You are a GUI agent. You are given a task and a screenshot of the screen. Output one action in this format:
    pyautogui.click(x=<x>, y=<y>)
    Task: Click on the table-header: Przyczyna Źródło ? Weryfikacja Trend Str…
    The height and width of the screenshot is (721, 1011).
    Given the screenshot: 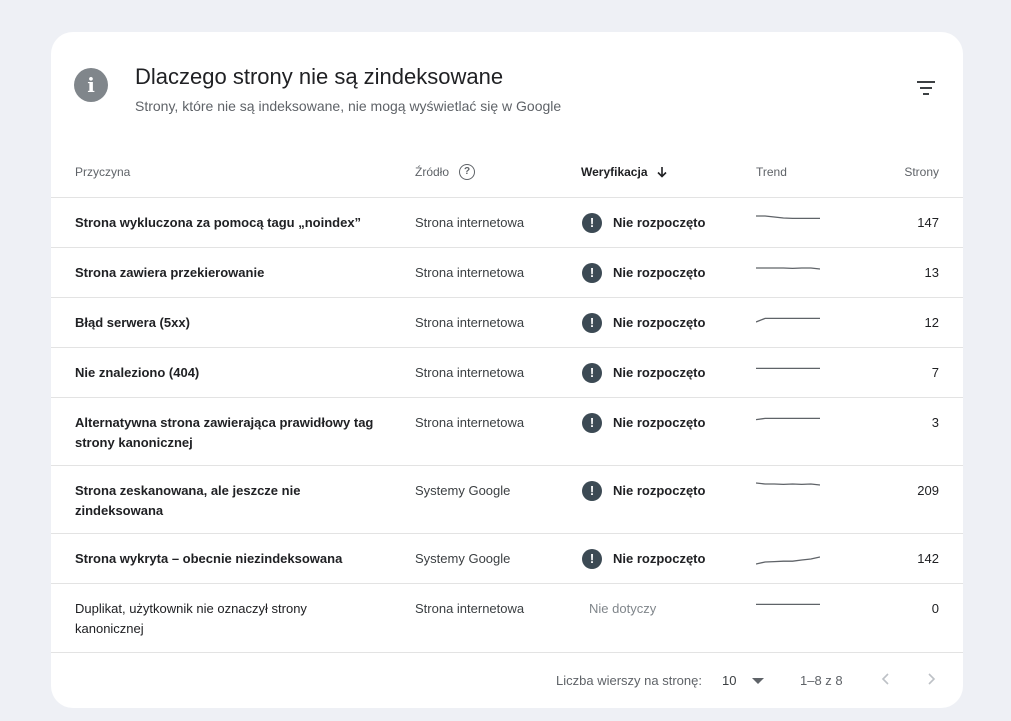 What is the action you would take?
    pyautogui.click(x=507, y=172)
    